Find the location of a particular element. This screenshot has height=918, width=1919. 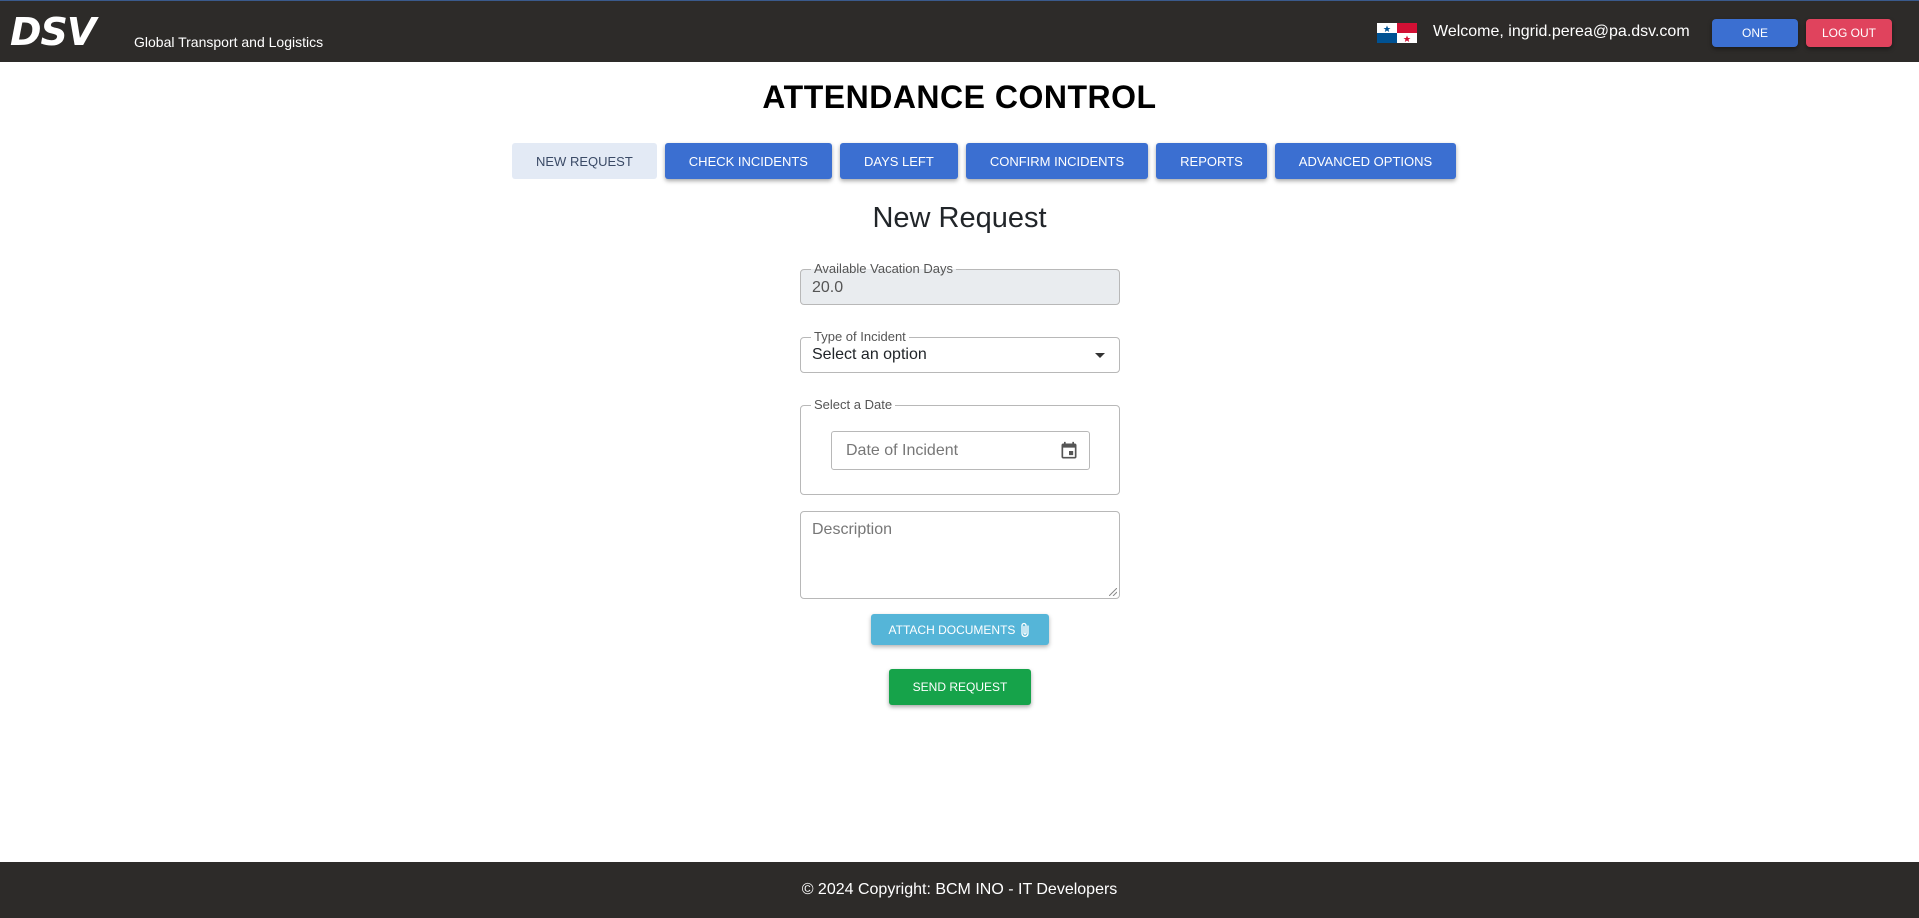

tab-advanced-options: ADVANCED OPTIONS is located at coordinates (1365, 161).